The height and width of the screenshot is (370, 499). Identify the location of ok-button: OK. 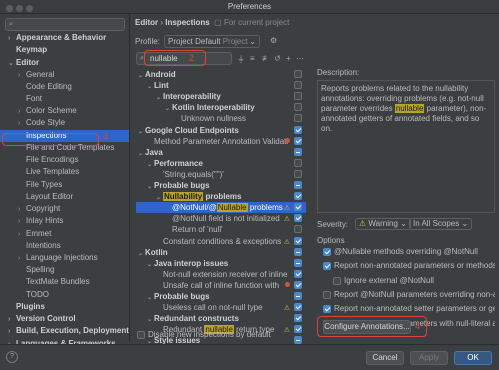
(473, 358).